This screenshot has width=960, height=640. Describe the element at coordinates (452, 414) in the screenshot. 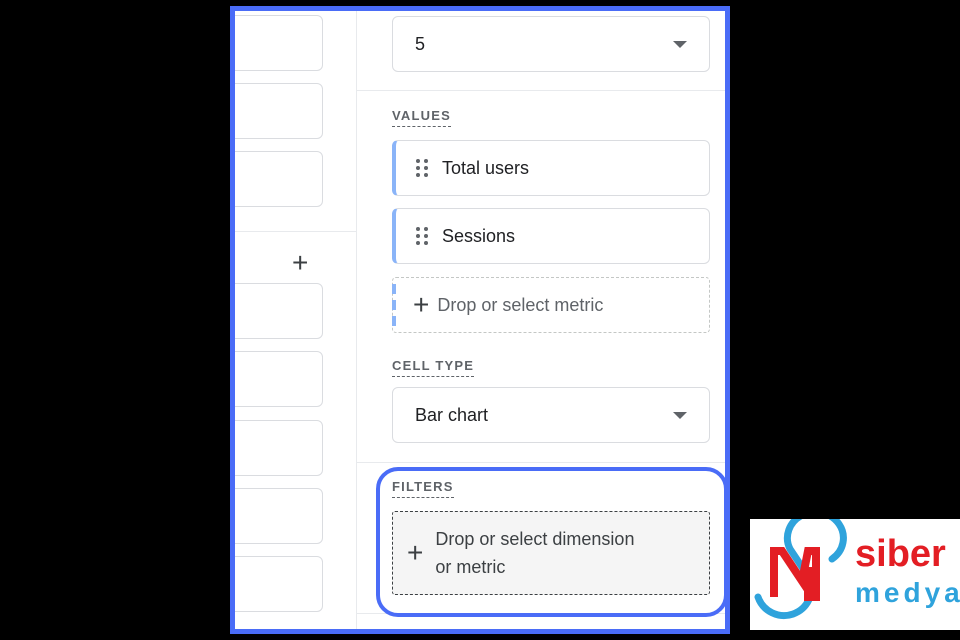

I see `cell-type-value: Bar chart` at that location.